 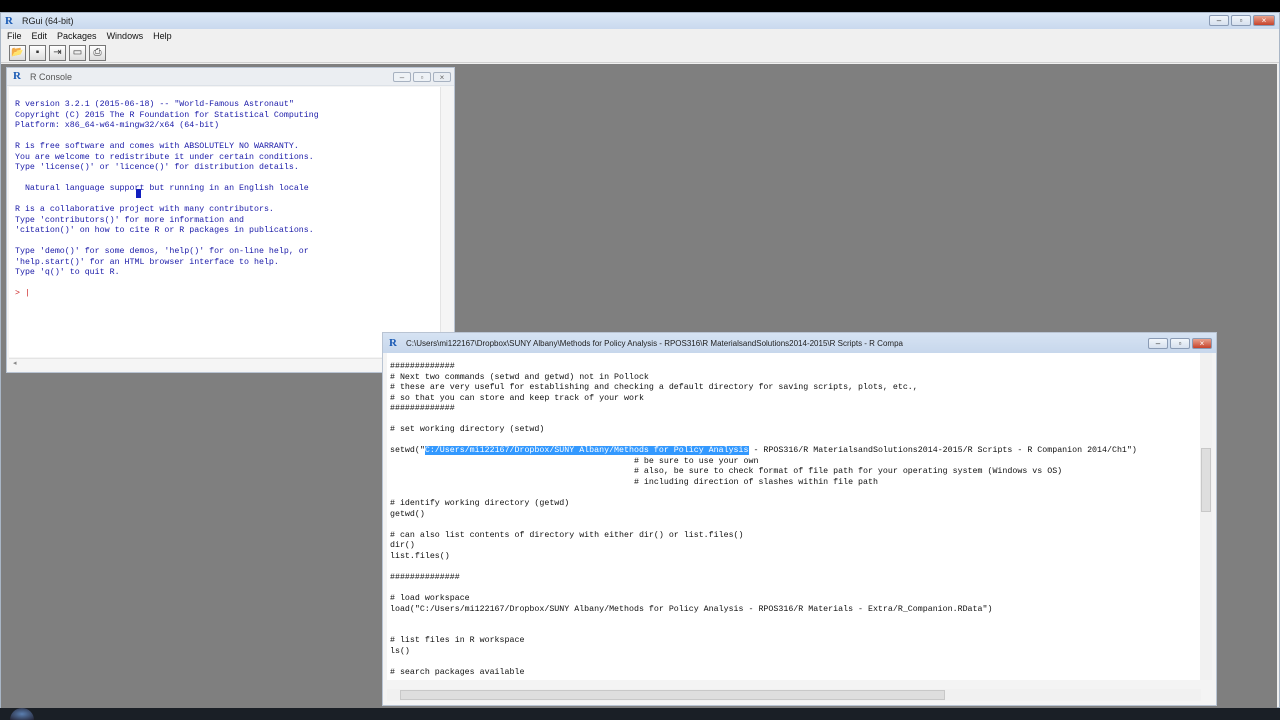 I want to click on taskbar, so click(x=640, y=714).